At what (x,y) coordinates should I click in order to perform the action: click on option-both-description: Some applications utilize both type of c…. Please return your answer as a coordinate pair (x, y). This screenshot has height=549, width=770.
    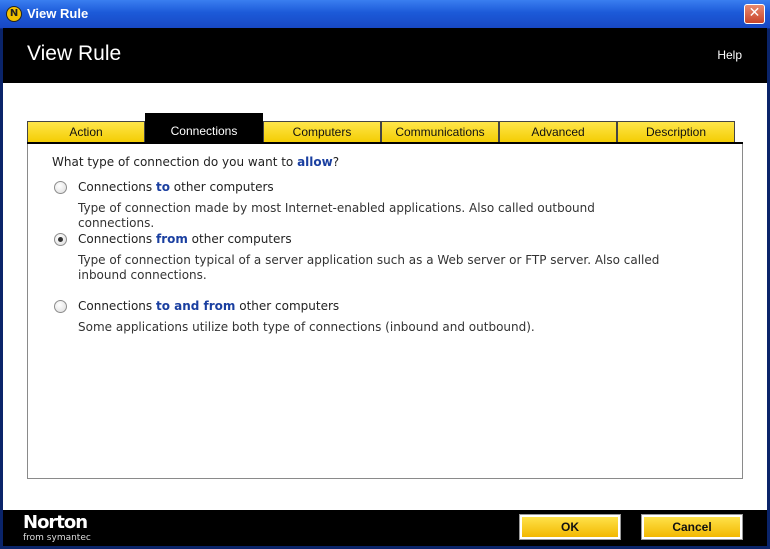
    Looking at the image, I should click on (306, 327).